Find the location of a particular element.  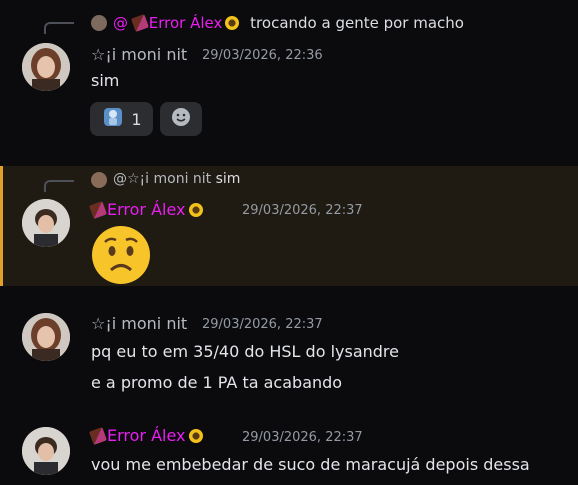

reply-mention: @ is located at coordinates (120, 23).